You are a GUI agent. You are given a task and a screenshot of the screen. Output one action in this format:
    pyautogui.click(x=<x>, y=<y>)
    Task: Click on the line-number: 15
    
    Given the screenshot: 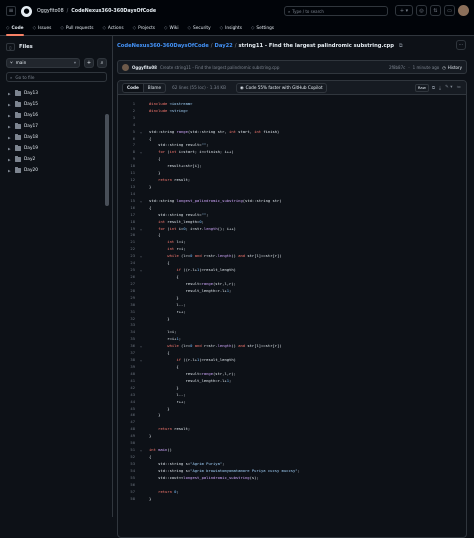 What is the action you would take?
    pyautogui.click(x=128, y=200)
    